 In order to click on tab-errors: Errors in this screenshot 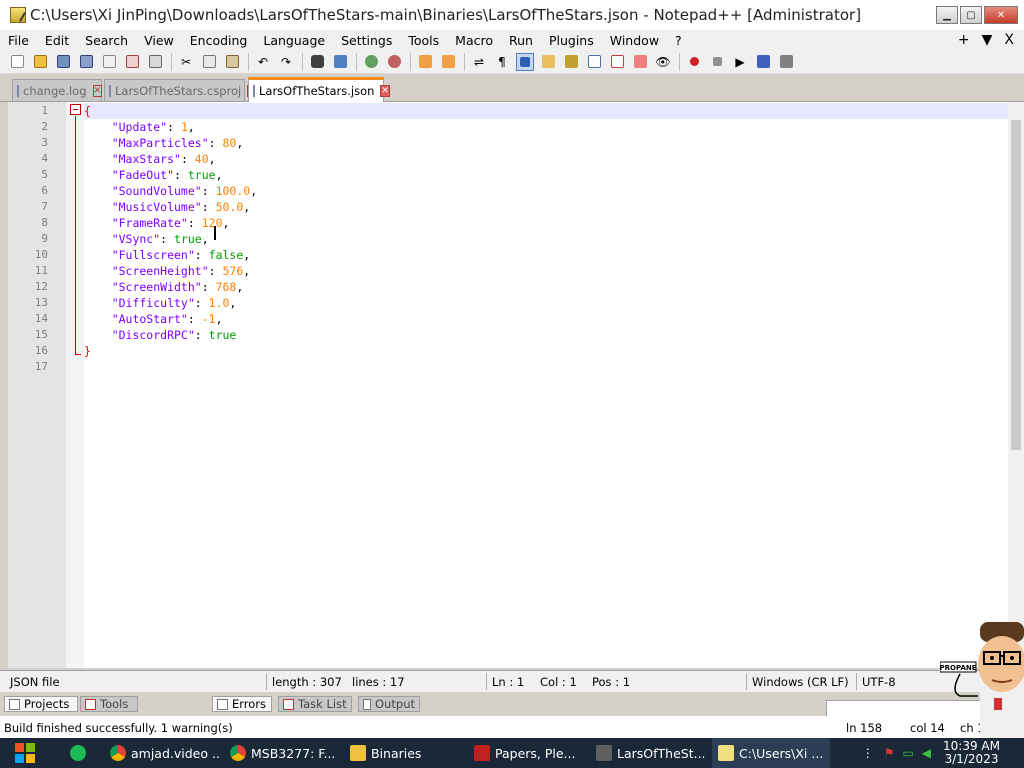, I will do `click(242, 704)`.